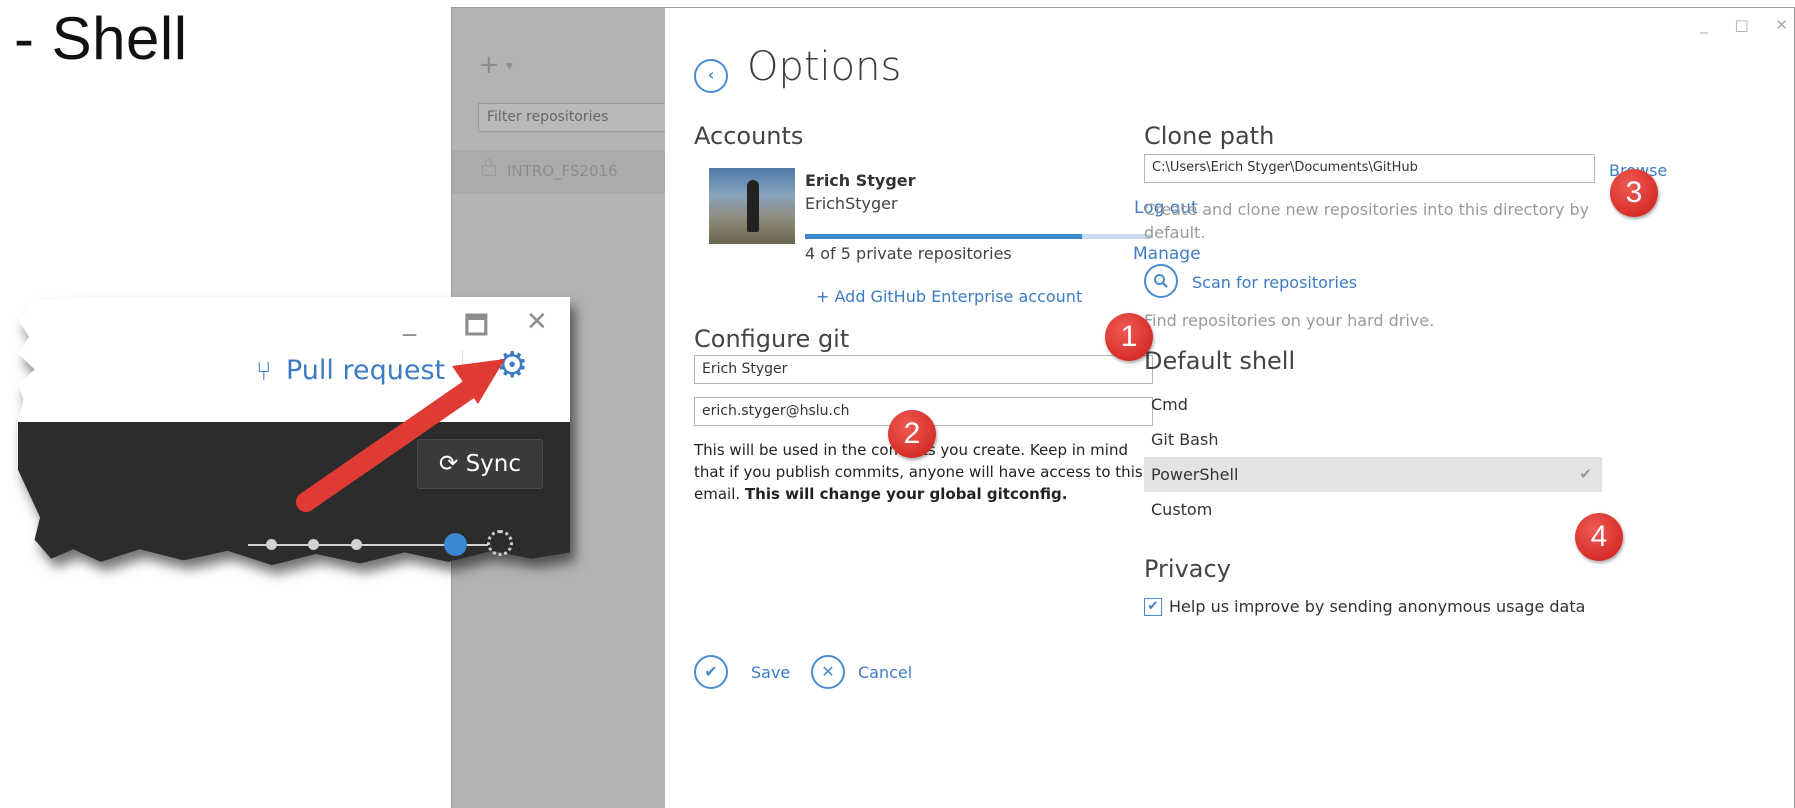  I want to click on annotation-arrow, so click(400, 435).